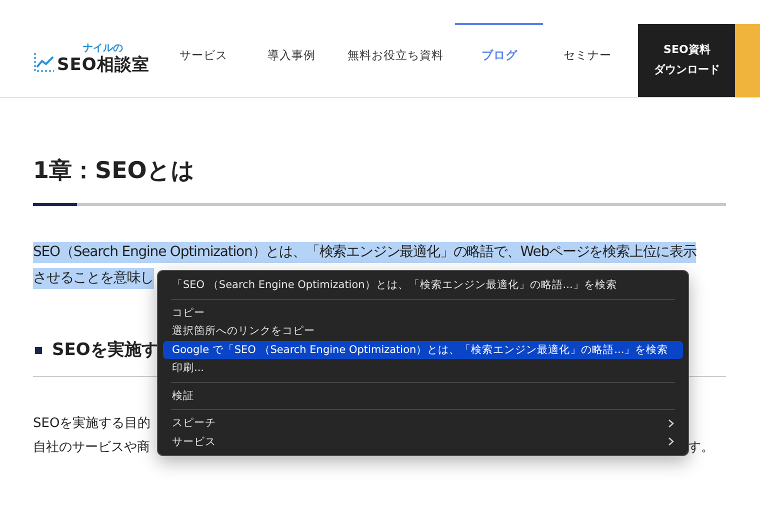 This screenshot has height=518, width=760. I want to click on menu-item: スピーチ, so click(423, 423).